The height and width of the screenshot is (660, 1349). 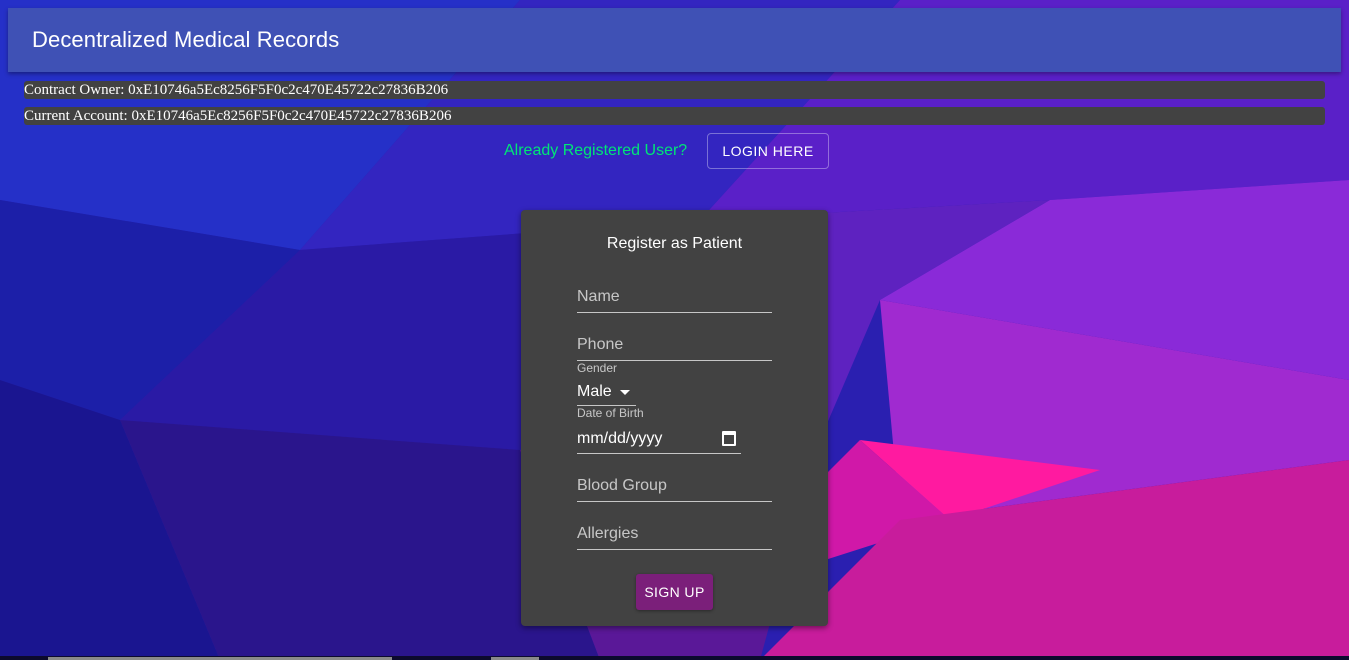 I want to click on blood-group-field, so click(x=674, y=486).